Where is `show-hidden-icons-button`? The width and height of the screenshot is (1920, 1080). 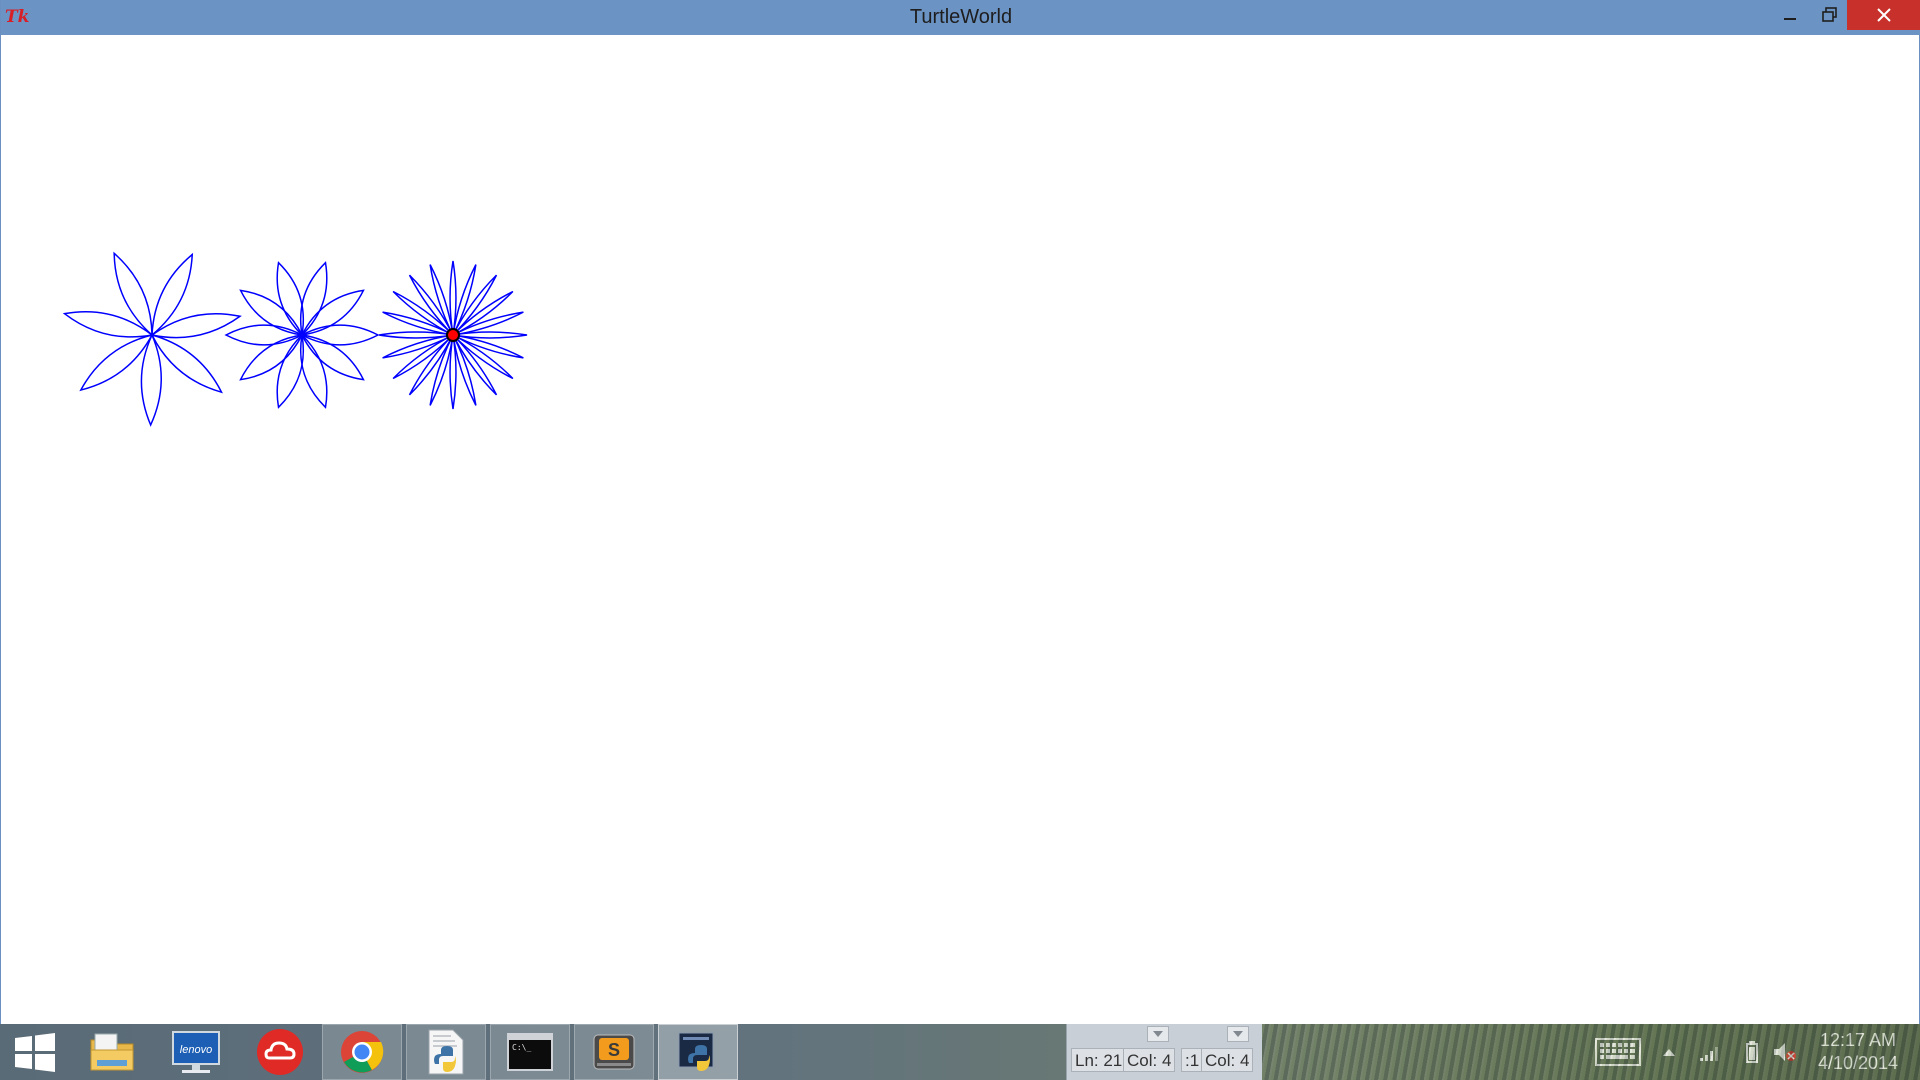 show-hidden-icons-button is located at coordinates (1669, 1052).